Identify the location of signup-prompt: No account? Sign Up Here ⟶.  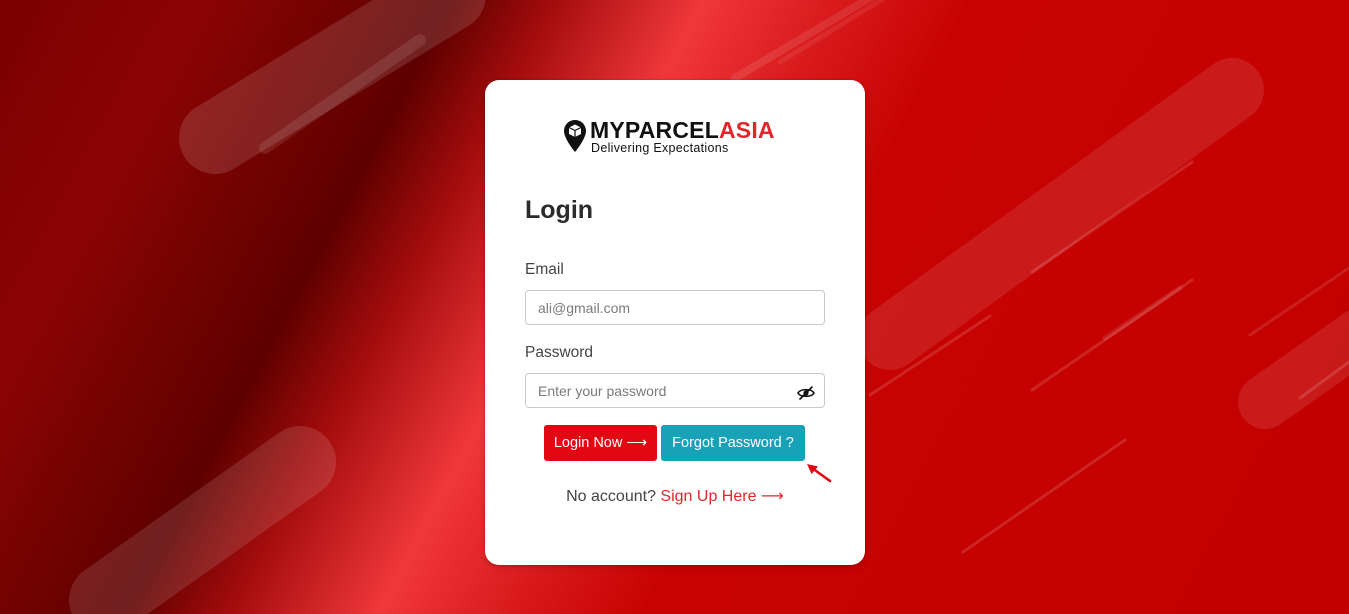
(675, 497).